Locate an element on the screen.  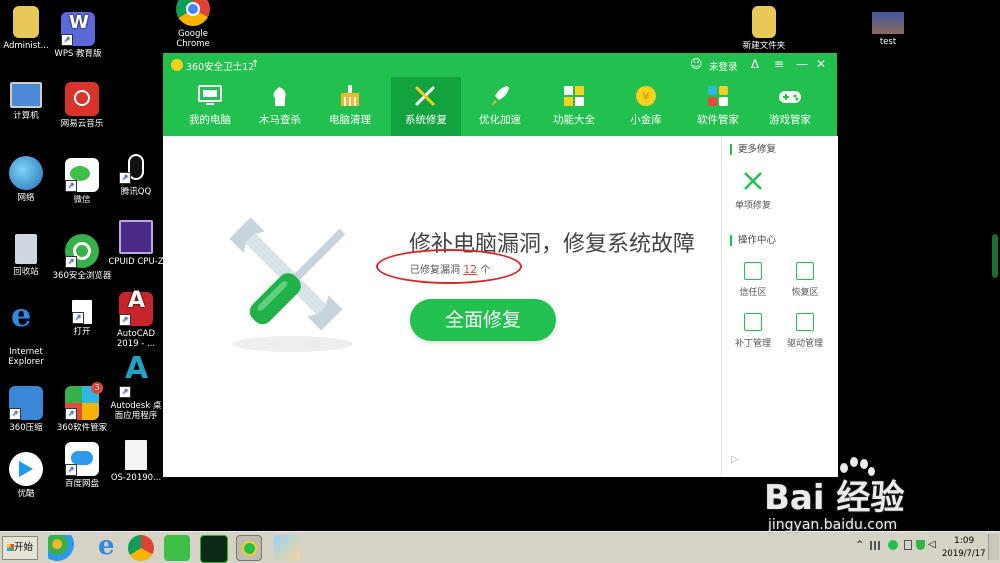
tab-software-manager: 软件管家 is located at coordinates (718, 106).